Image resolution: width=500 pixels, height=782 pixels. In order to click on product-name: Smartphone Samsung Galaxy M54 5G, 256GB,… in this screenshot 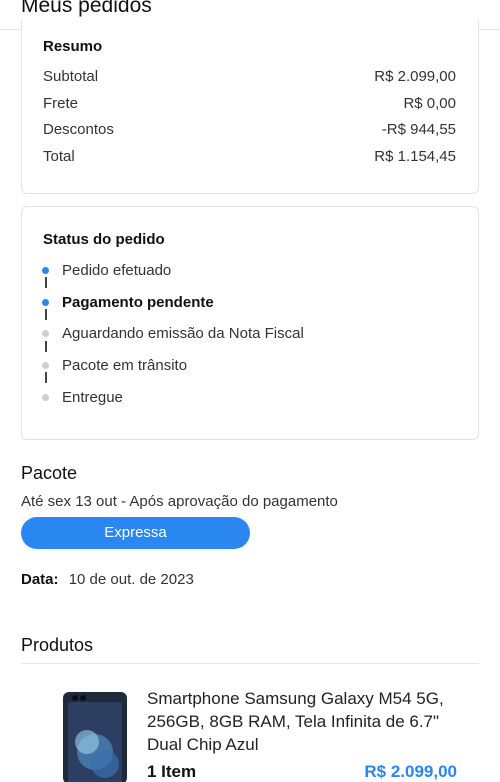, I will do `click(307, 721)`.